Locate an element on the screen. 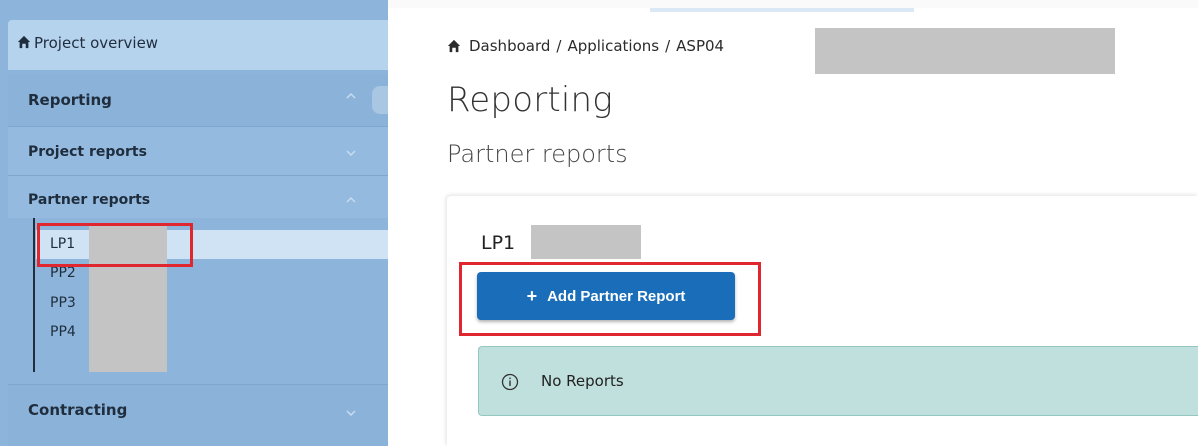 The height and width of the screenshot is (446, 1198). sidebar-item-label: PP3 is located at coordinates (63, 303).